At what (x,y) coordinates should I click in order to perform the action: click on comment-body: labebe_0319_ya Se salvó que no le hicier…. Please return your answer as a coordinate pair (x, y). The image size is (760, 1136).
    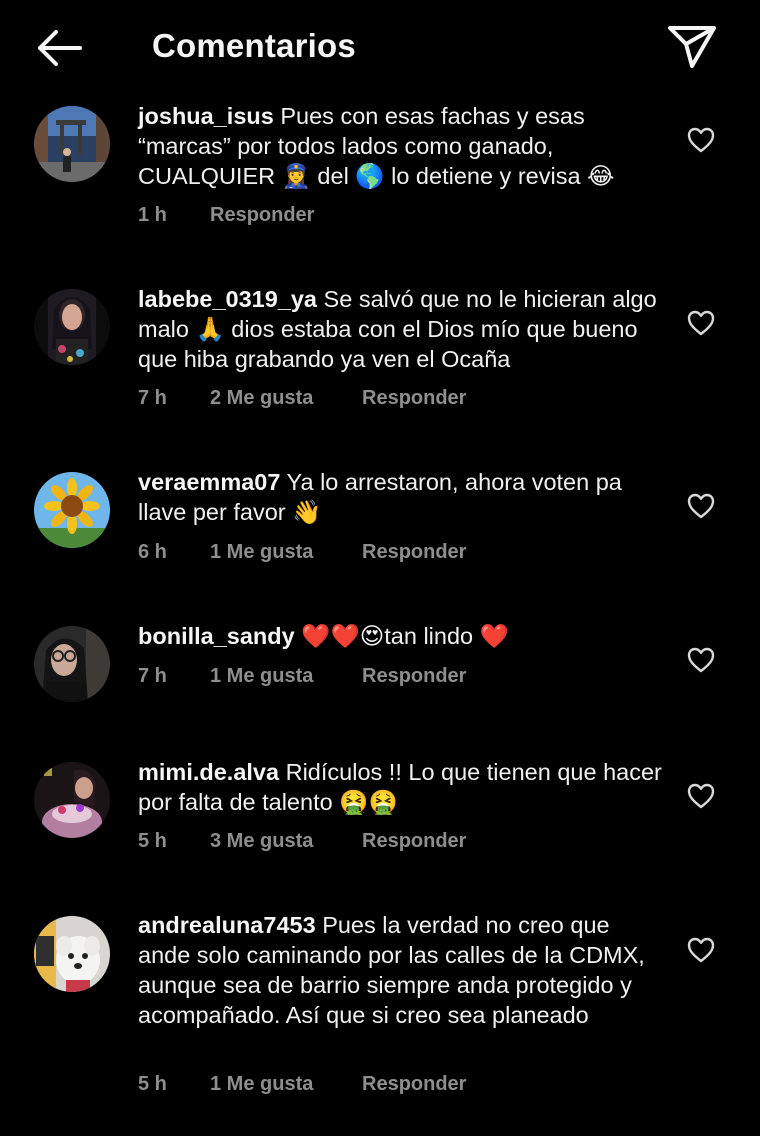
    Looking at the image, I should click on (403, 329).